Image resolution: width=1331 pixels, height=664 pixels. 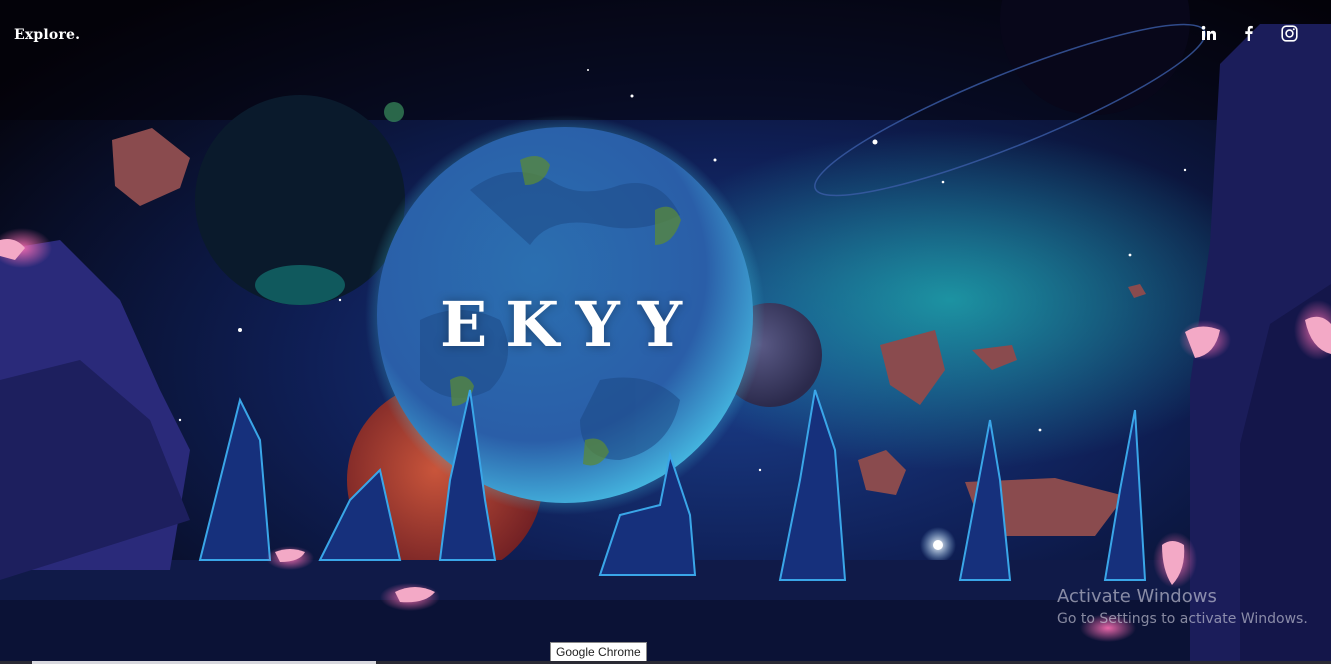 I want to click on hero-title: EKYY, so click(x=570, y=324).